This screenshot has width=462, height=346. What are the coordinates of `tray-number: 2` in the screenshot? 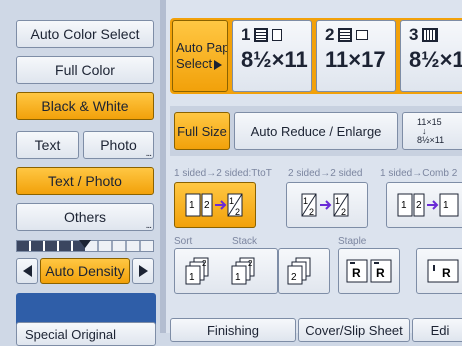 It's located at (330, 34).